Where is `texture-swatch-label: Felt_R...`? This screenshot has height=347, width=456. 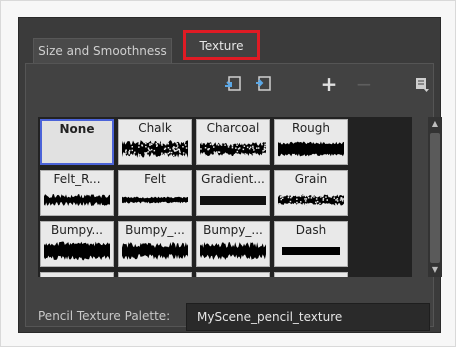
texture-swatch-label: Felt_R... is located at coordinates (77, 179).